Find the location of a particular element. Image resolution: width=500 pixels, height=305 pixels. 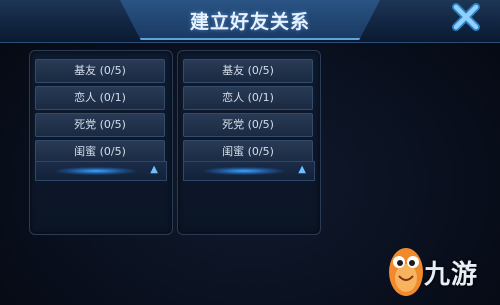

title-bar: 建立好友关系 is located at coordinates (250, 21).